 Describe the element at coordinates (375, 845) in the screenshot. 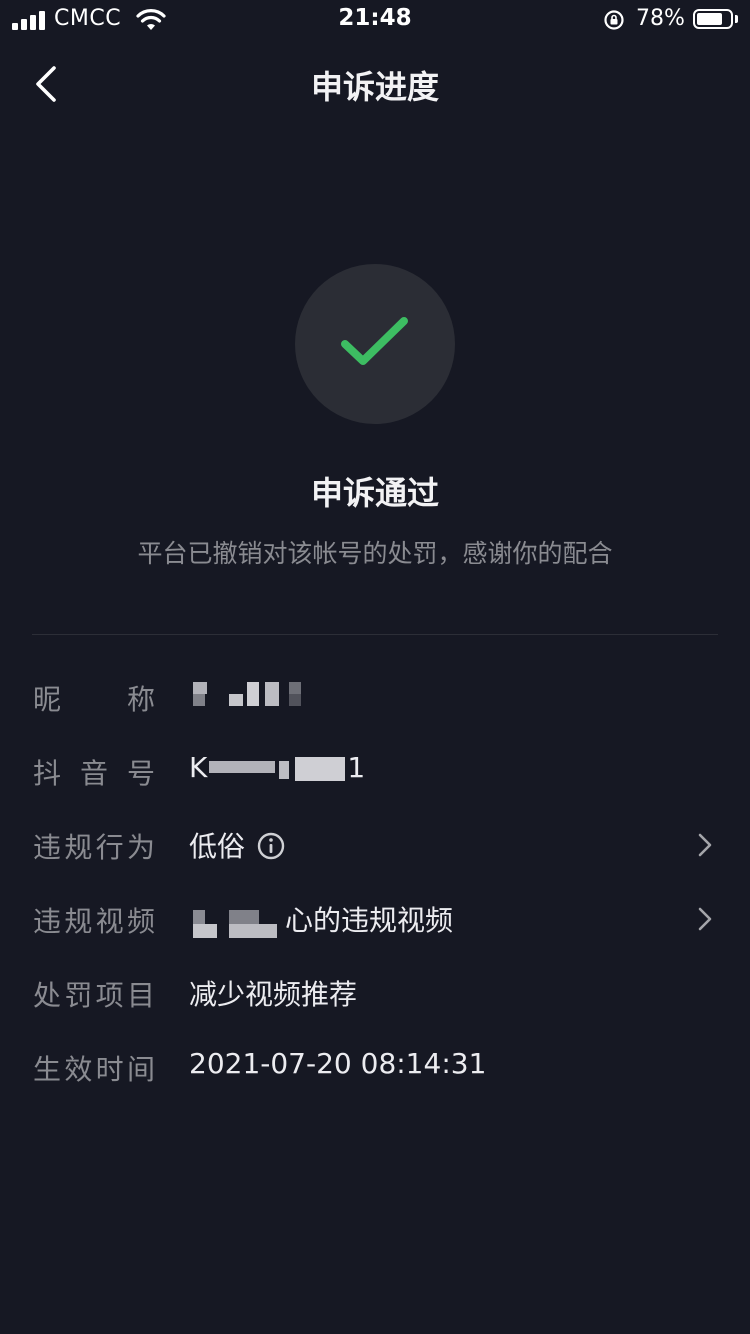

I see `violation-type-row: 违规行为 低俗` at that location.